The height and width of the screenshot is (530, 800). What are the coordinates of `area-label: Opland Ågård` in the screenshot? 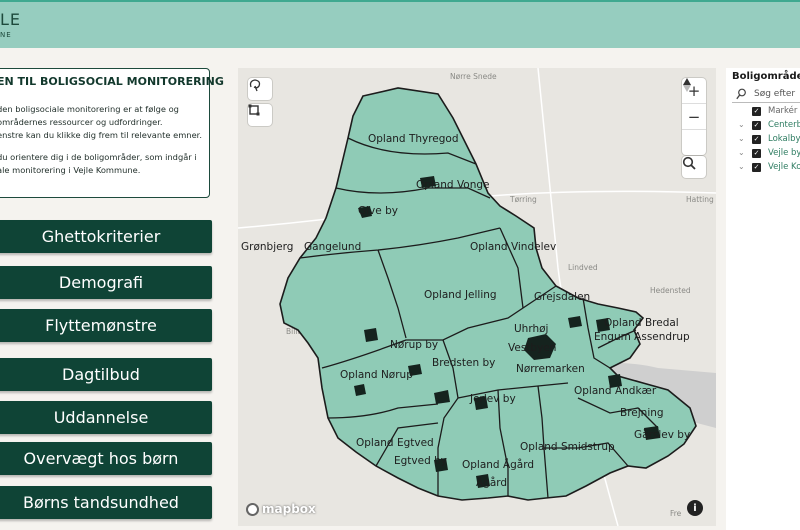 It's located at (498, 464).